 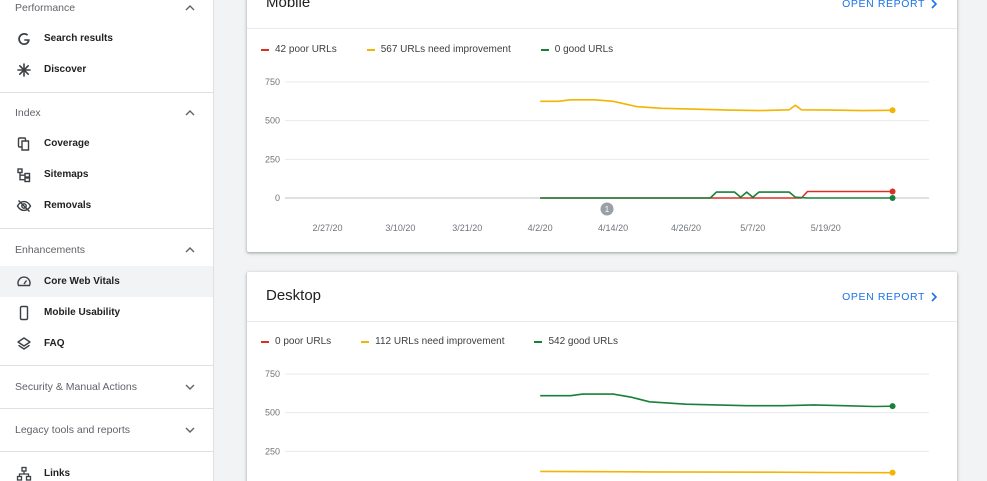 I want to click on visibility-off-icon, so click(x=24, y=206).